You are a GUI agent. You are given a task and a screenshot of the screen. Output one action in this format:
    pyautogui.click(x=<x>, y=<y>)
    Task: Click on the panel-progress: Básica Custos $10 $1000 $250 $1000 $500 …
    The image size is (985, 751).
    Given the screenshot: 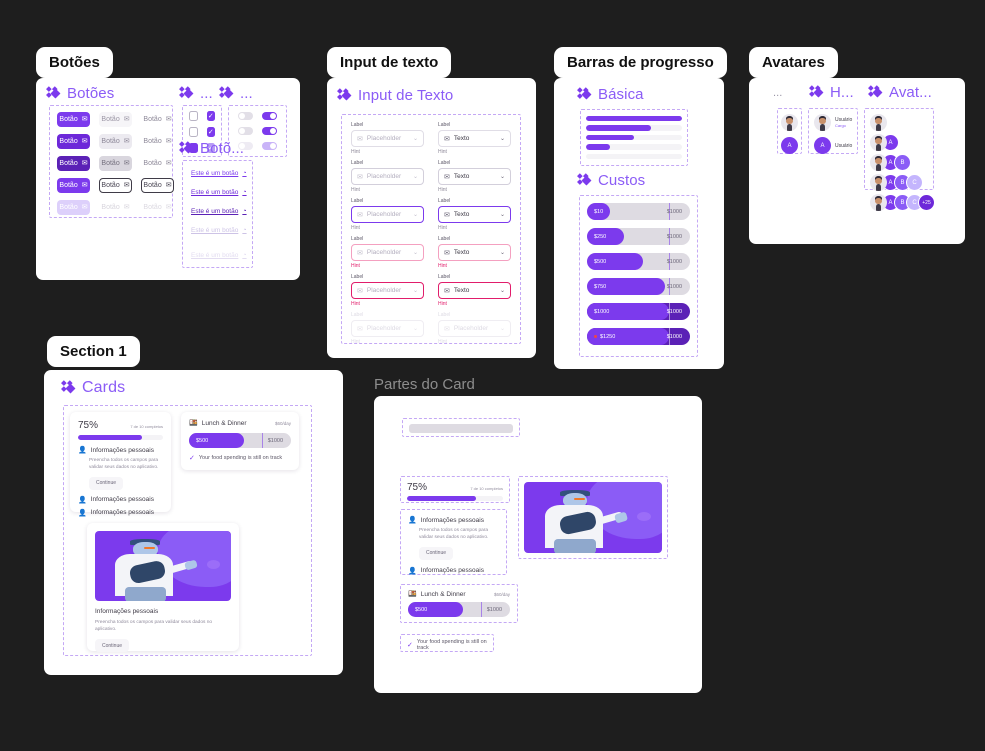 What is the action you would take?
    pyautogui.click(x=639, y=223)
    